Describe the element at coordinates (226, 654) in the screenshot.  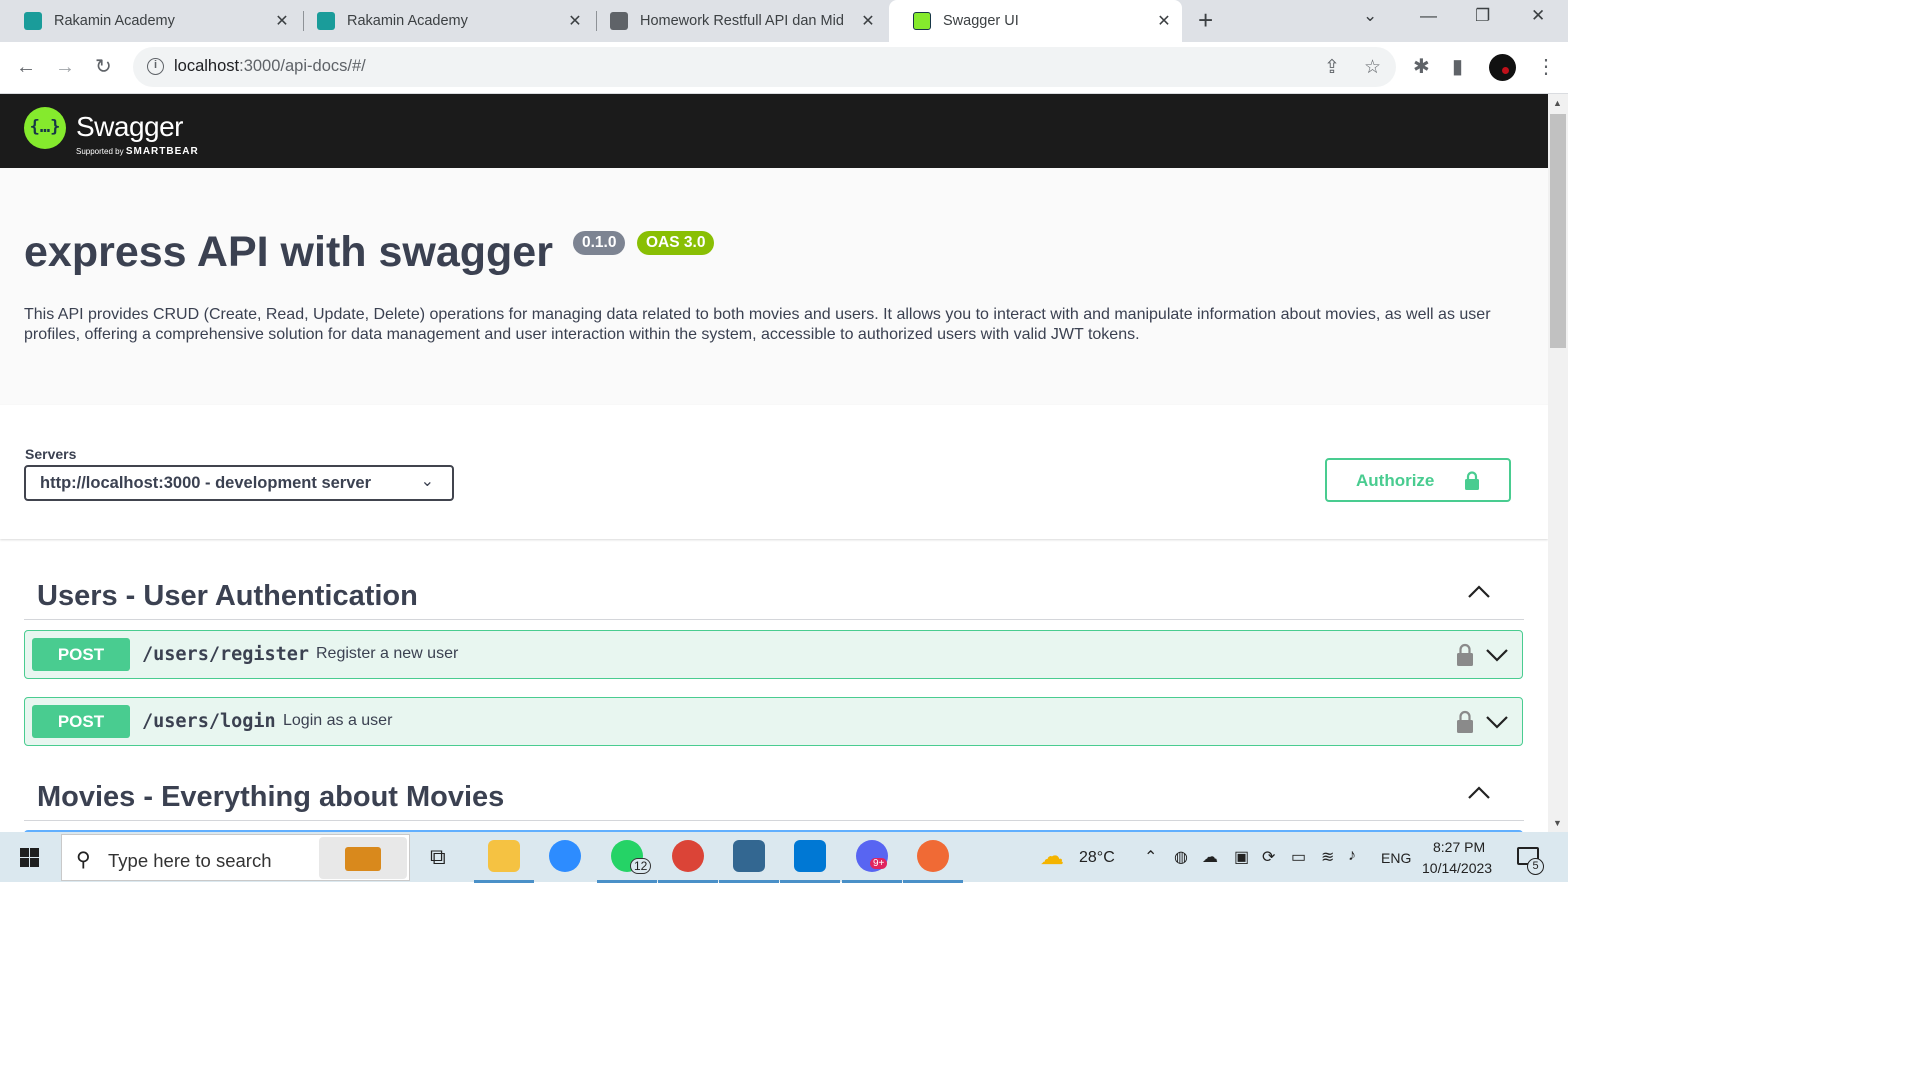
I see `operation-path: /users/register` at that location.